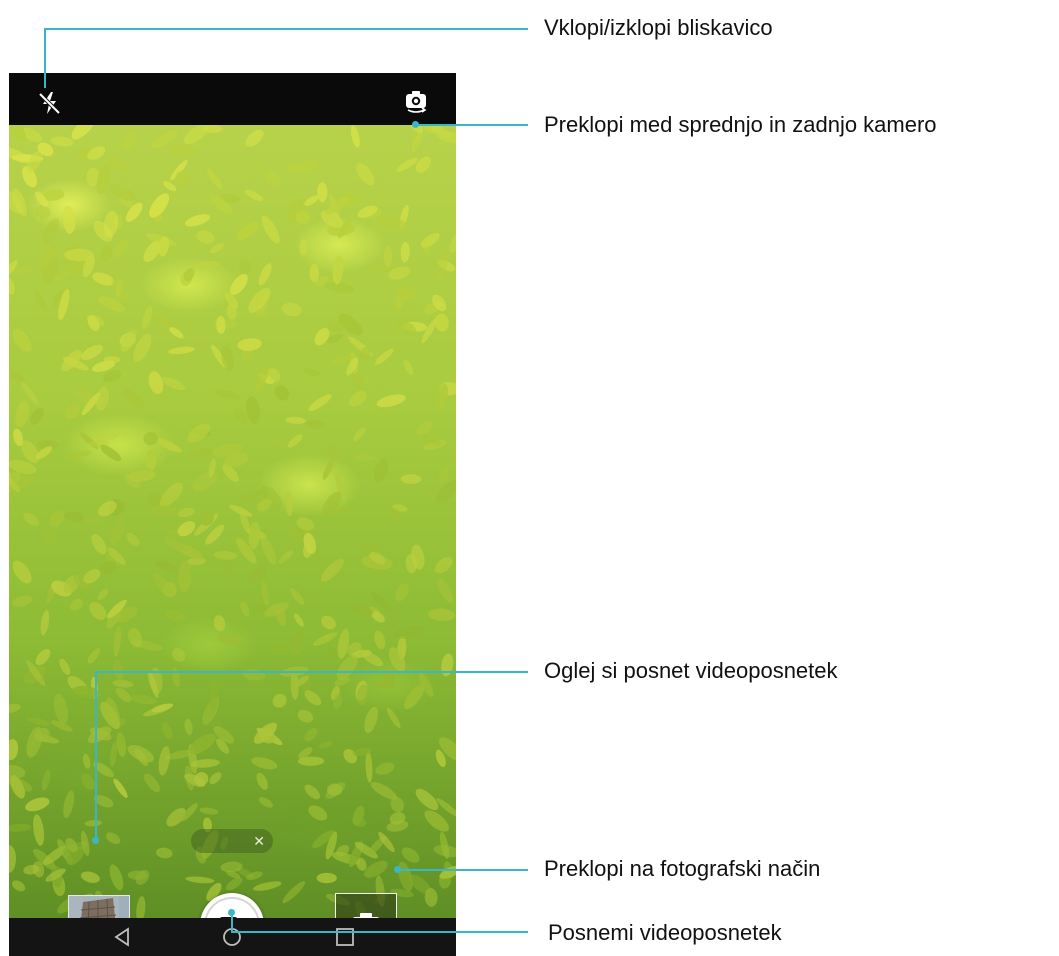 The width and height of the screenshot is (1059, 956). I want to click on video-thumbnail, so click(99, 906).